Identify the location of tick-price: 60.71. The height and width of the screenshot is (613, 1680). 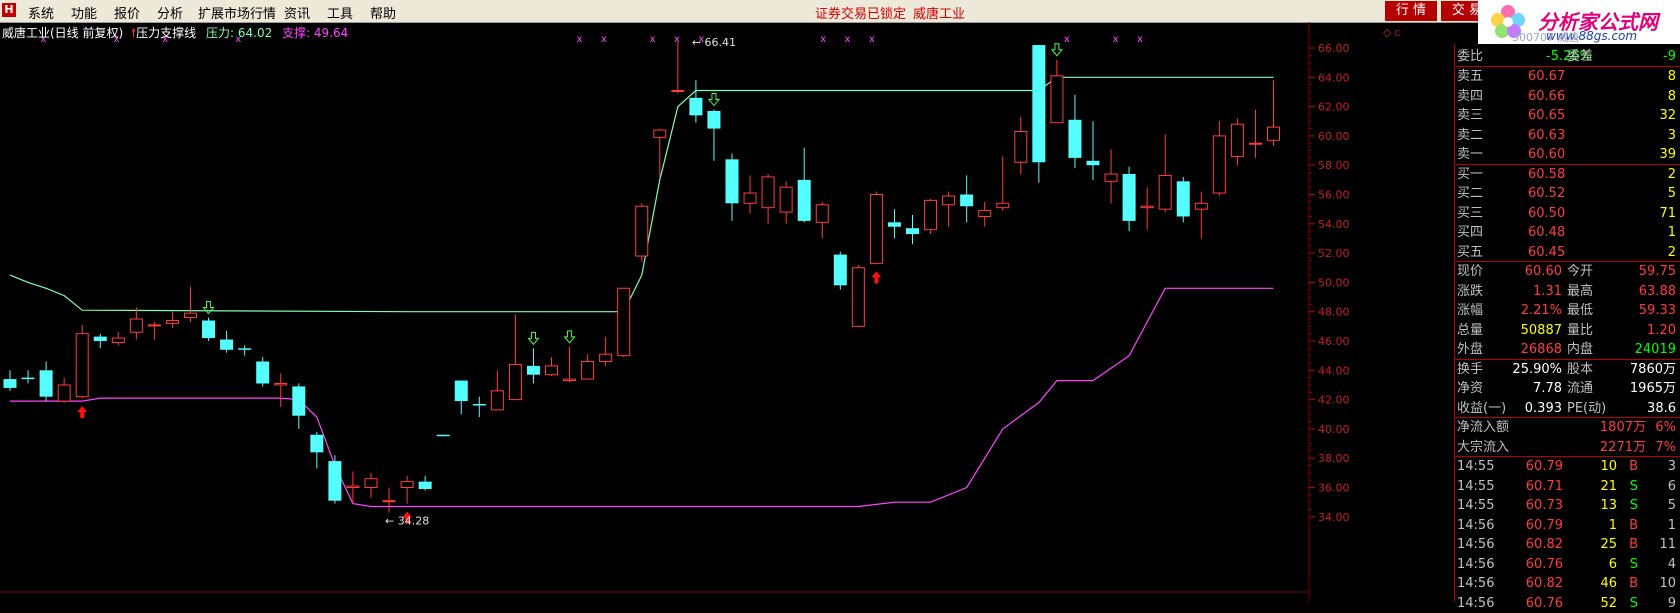
(1544, 486).